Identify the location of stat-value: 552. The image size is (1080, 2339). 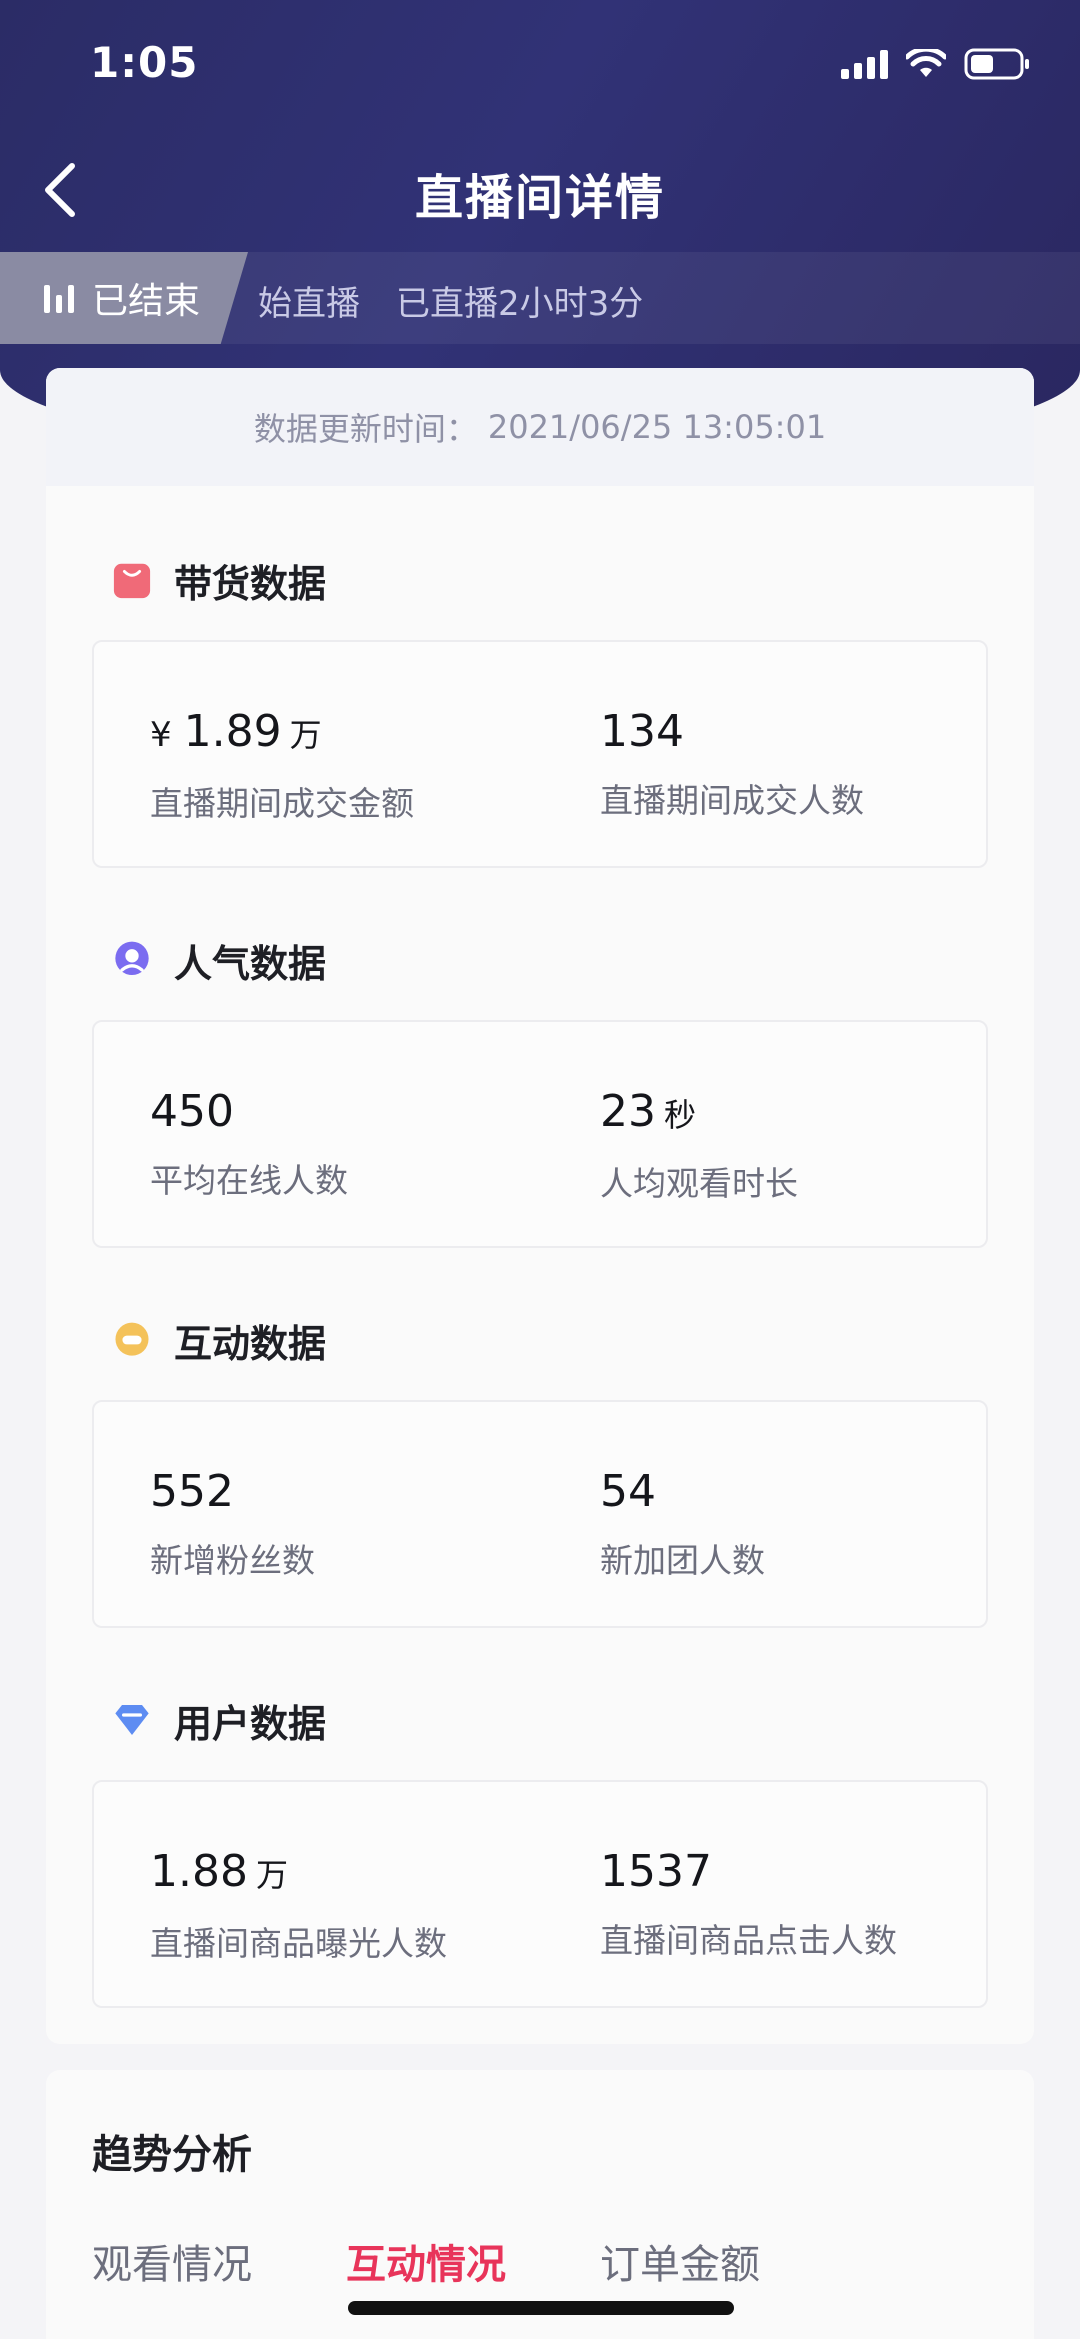
(232, 1492).